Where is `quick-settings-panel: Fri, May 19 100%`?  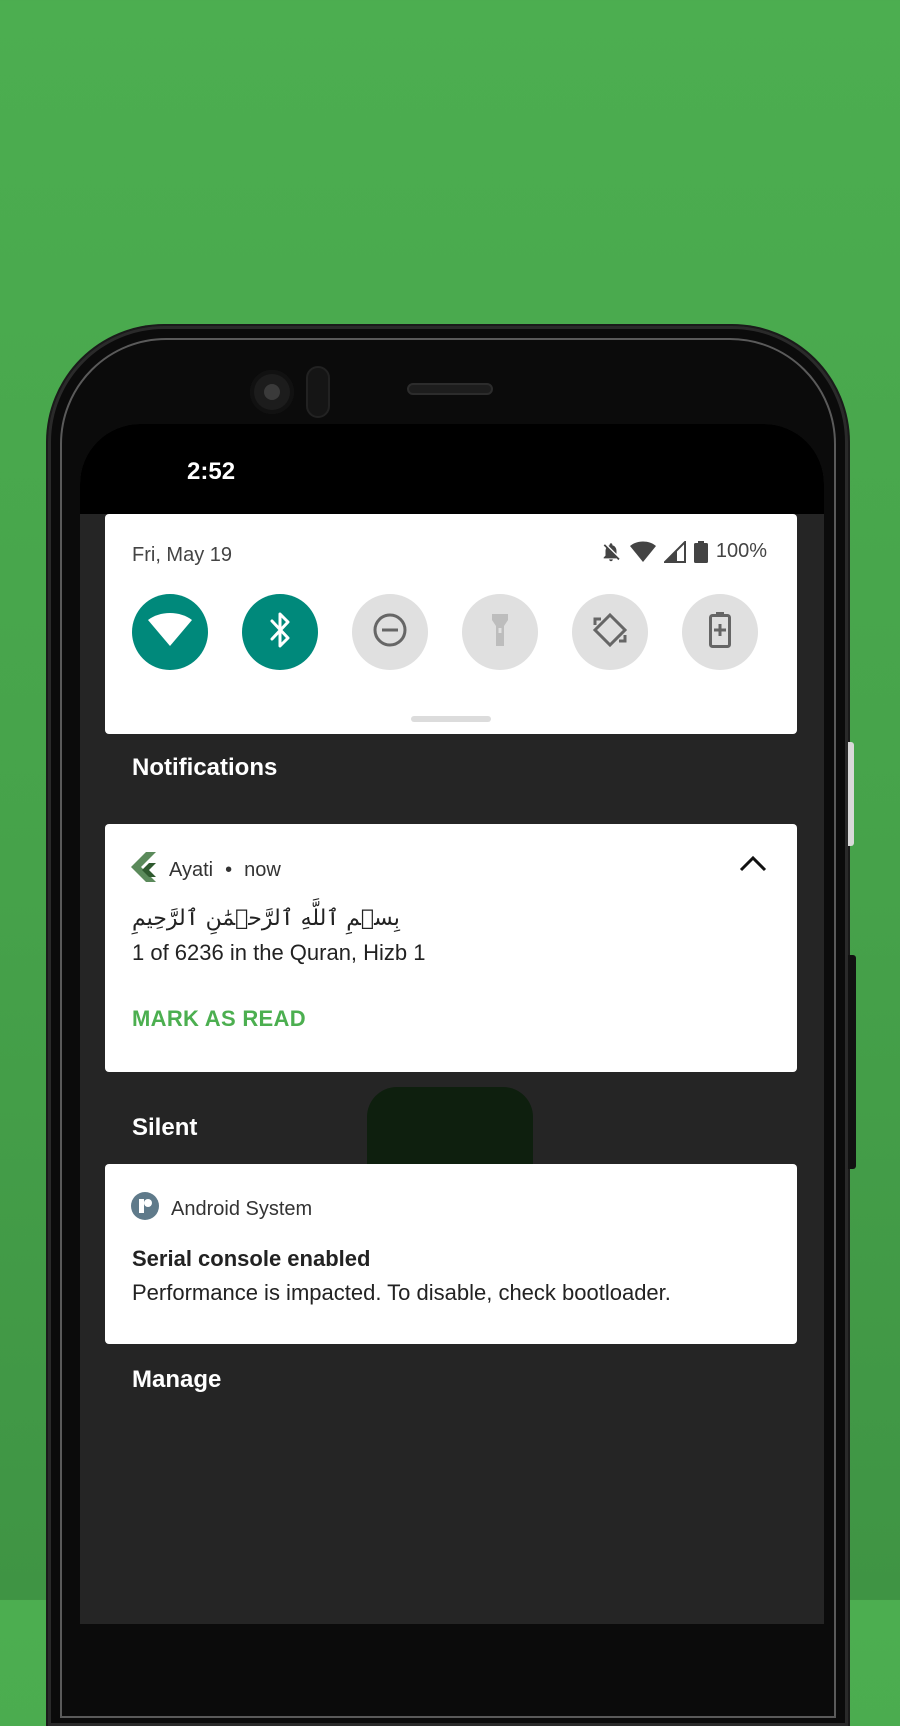
quick-settings-panel: Fri, May 19 100% is located at coordinates (451, 624).